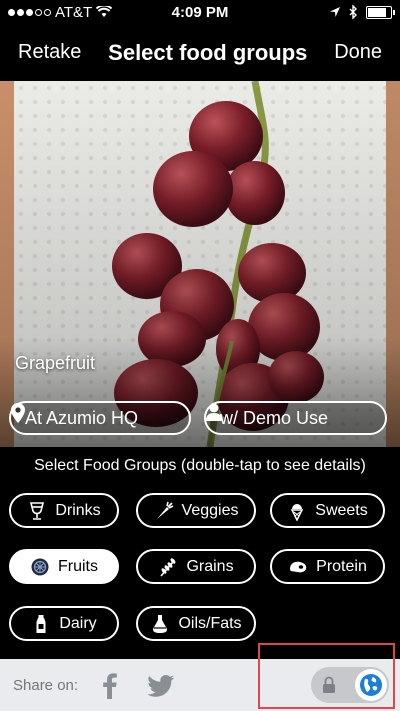 The height and width of the screenshot is (711, 400). I want to click on food-group-fruits-button: Fruits, so click(64, 566).